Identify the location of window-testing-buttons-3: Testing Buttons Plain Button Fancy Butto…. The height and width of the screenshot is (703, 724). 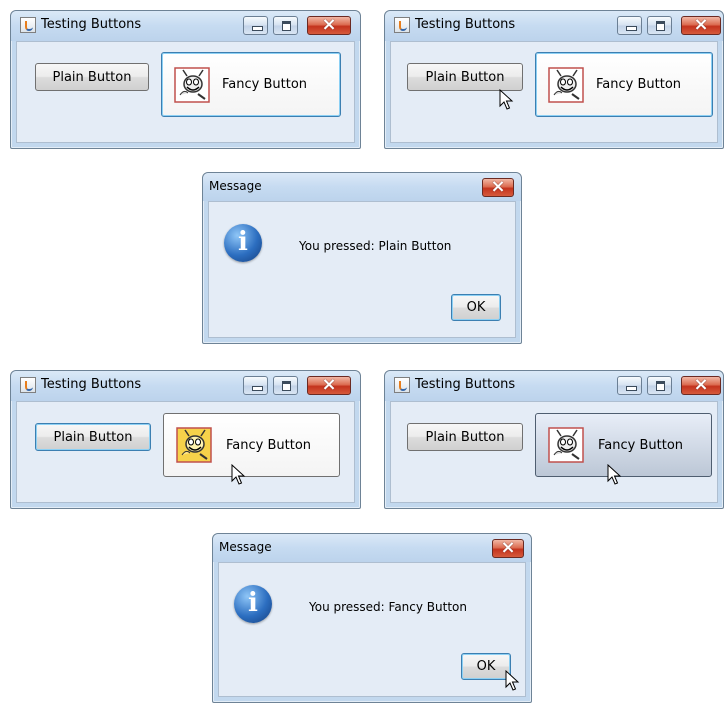
(185, 439).